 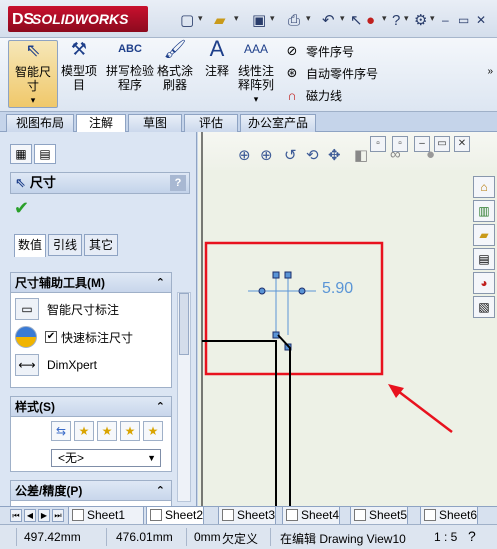 I want to click on load-style-icon: ★, so click(x=153, y=431).